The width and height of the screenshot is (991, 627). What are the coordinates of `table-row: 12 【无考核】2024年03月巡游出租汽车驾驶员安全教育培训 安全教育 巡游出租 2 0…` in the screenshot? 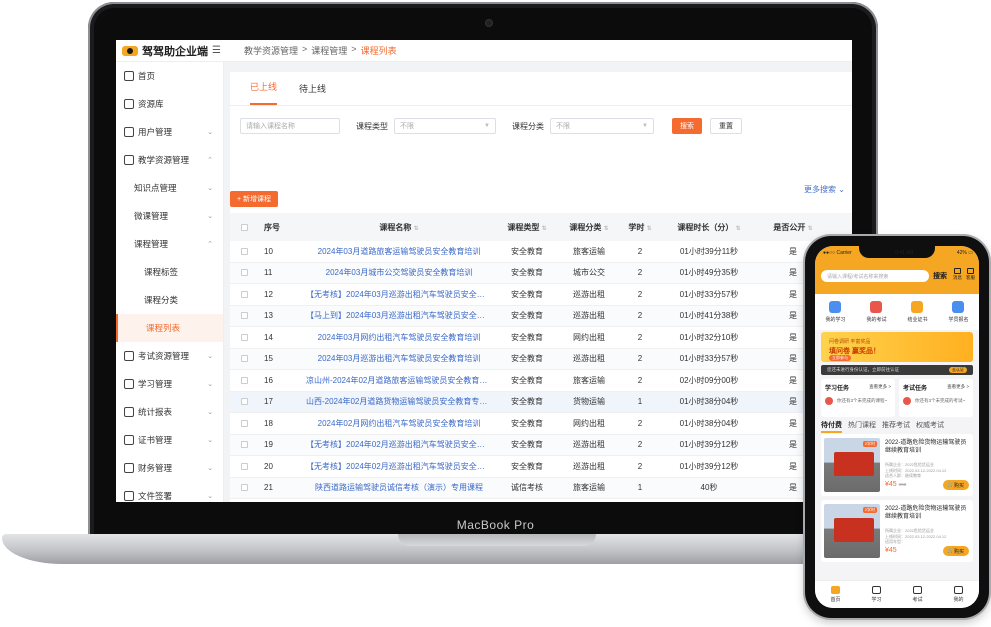 It's located at (541, 295).